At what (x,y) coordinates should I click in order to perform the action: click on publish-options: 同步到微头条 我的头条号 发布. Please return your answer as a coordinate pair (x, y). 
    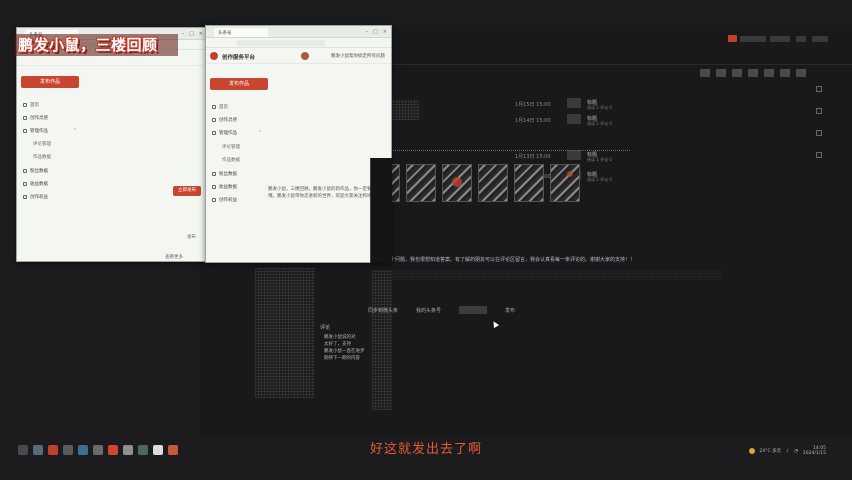
    Looking at the image, I should click on (441, 310).